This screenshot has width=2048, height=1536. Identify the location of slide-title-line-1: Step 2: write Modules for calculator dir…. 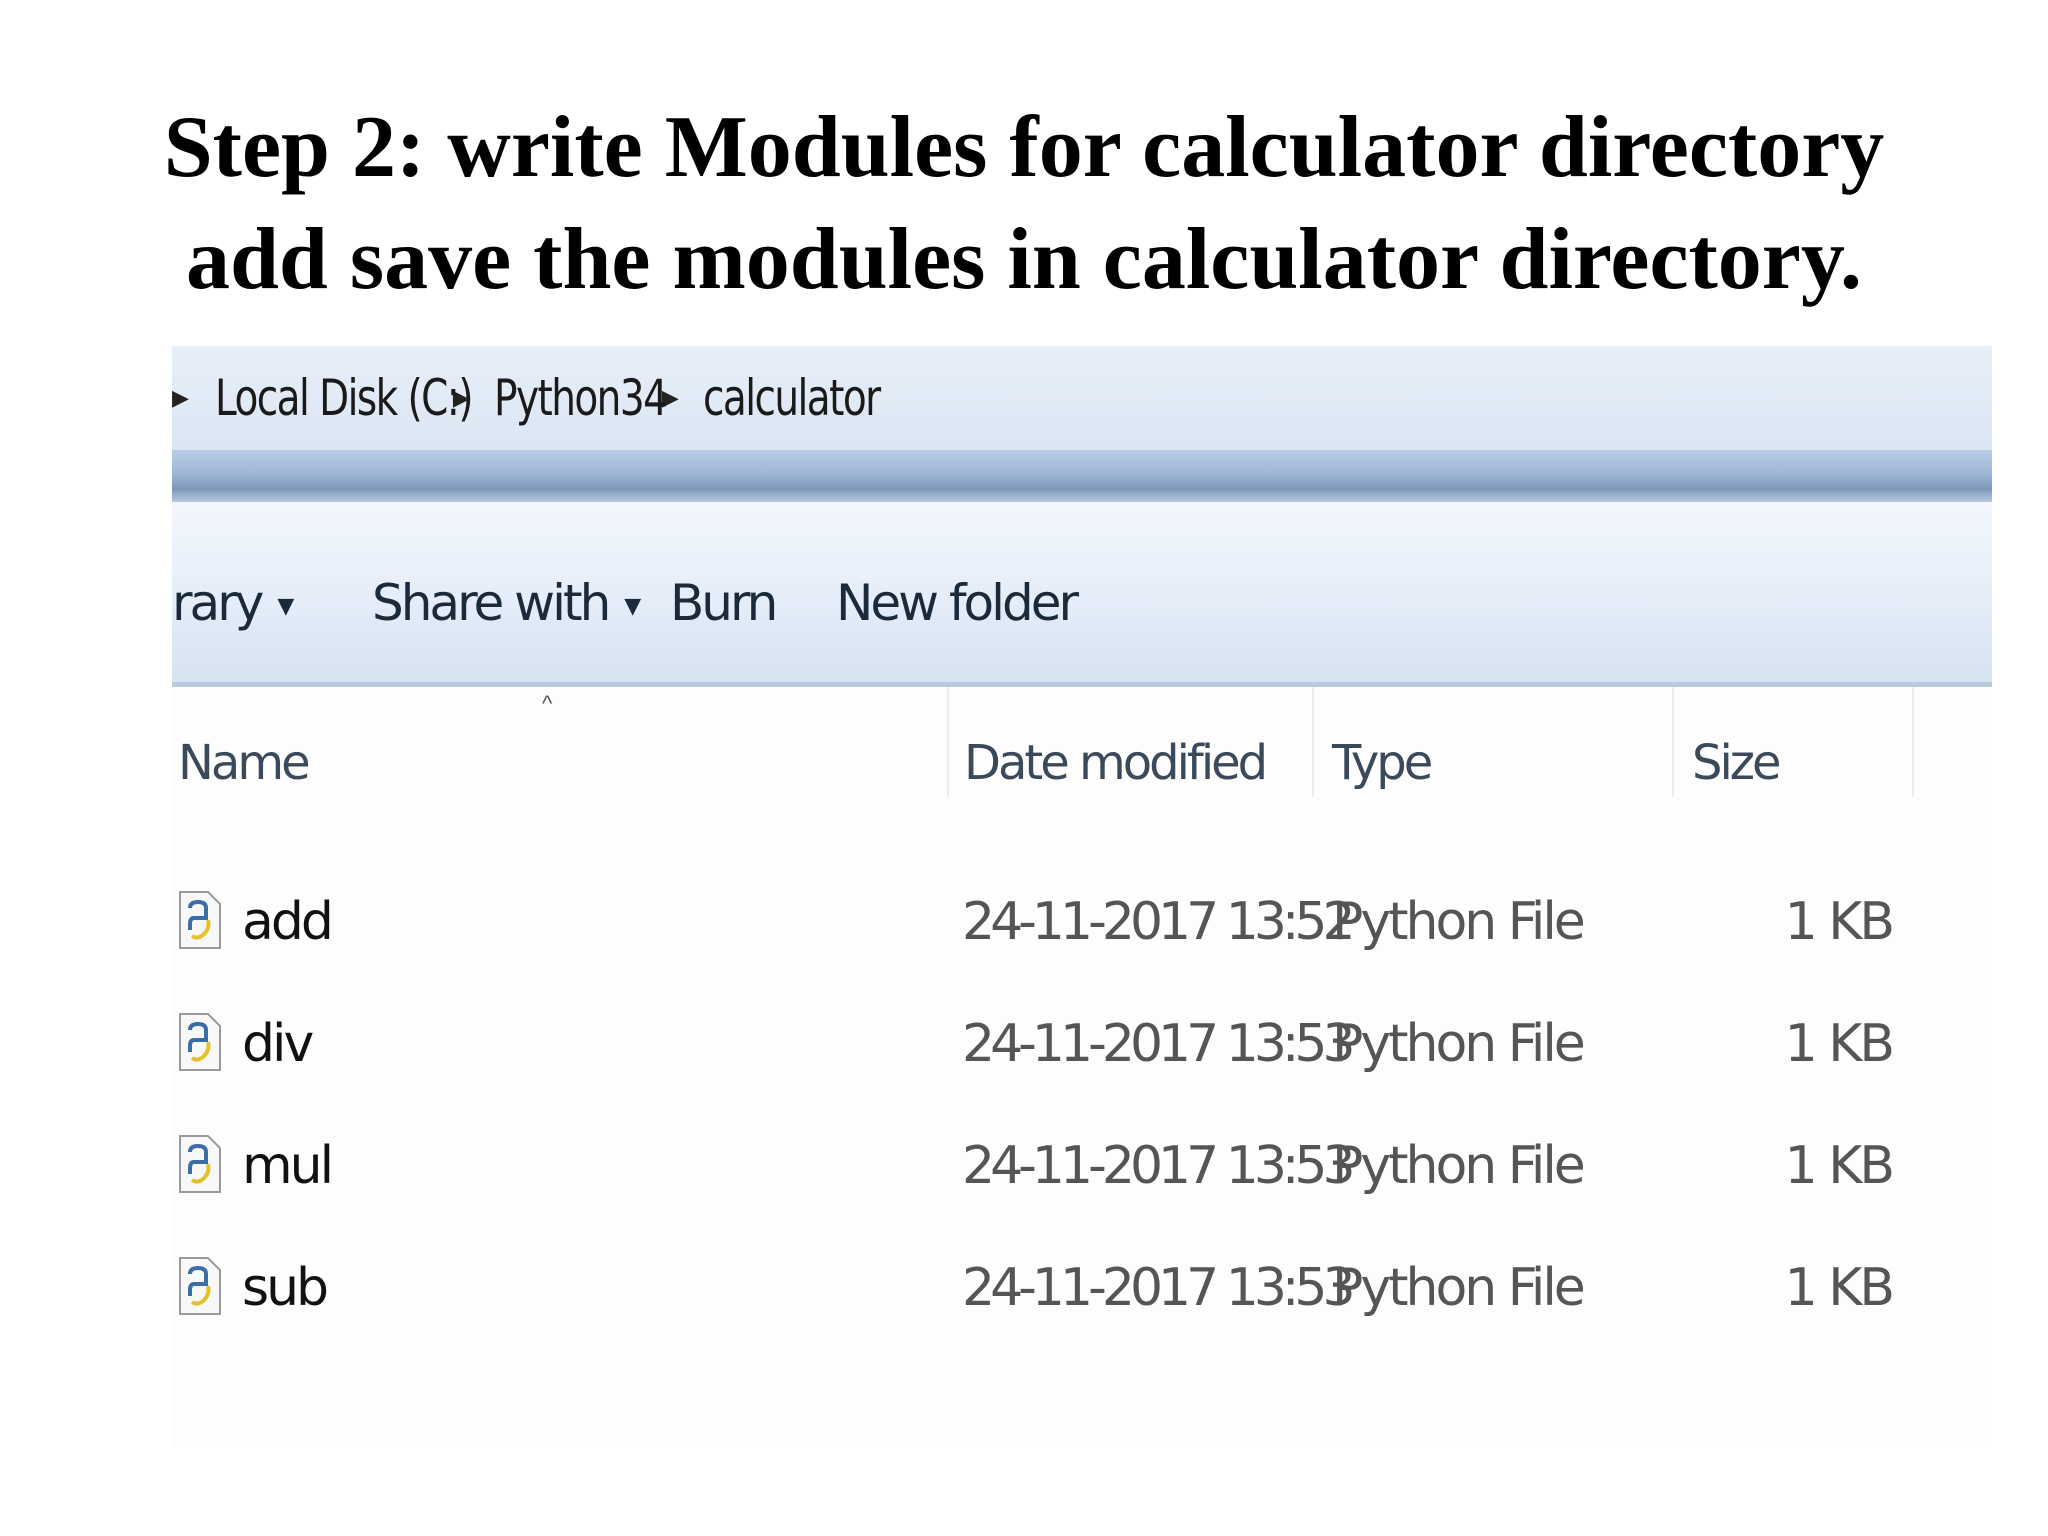
(1024, 147).